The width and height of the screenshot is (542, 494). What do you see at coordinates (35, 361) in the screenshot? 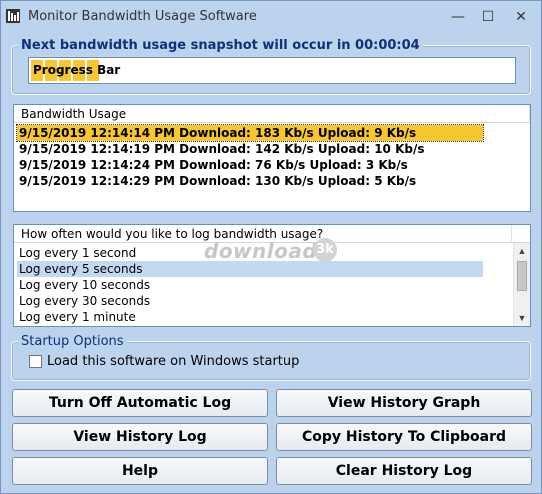
I see `startup-checkbox` at bounding box center [35, 361].